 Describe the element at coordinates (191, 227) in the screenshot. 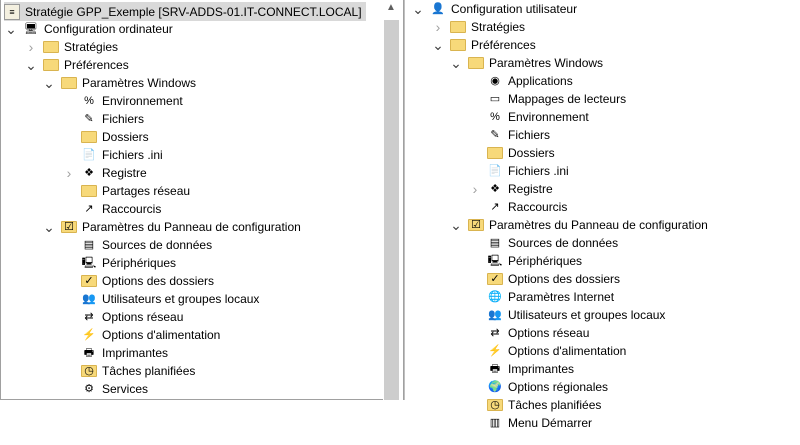

I see `tree-item-label: Paramètres du Panneau de configuration` at that location.